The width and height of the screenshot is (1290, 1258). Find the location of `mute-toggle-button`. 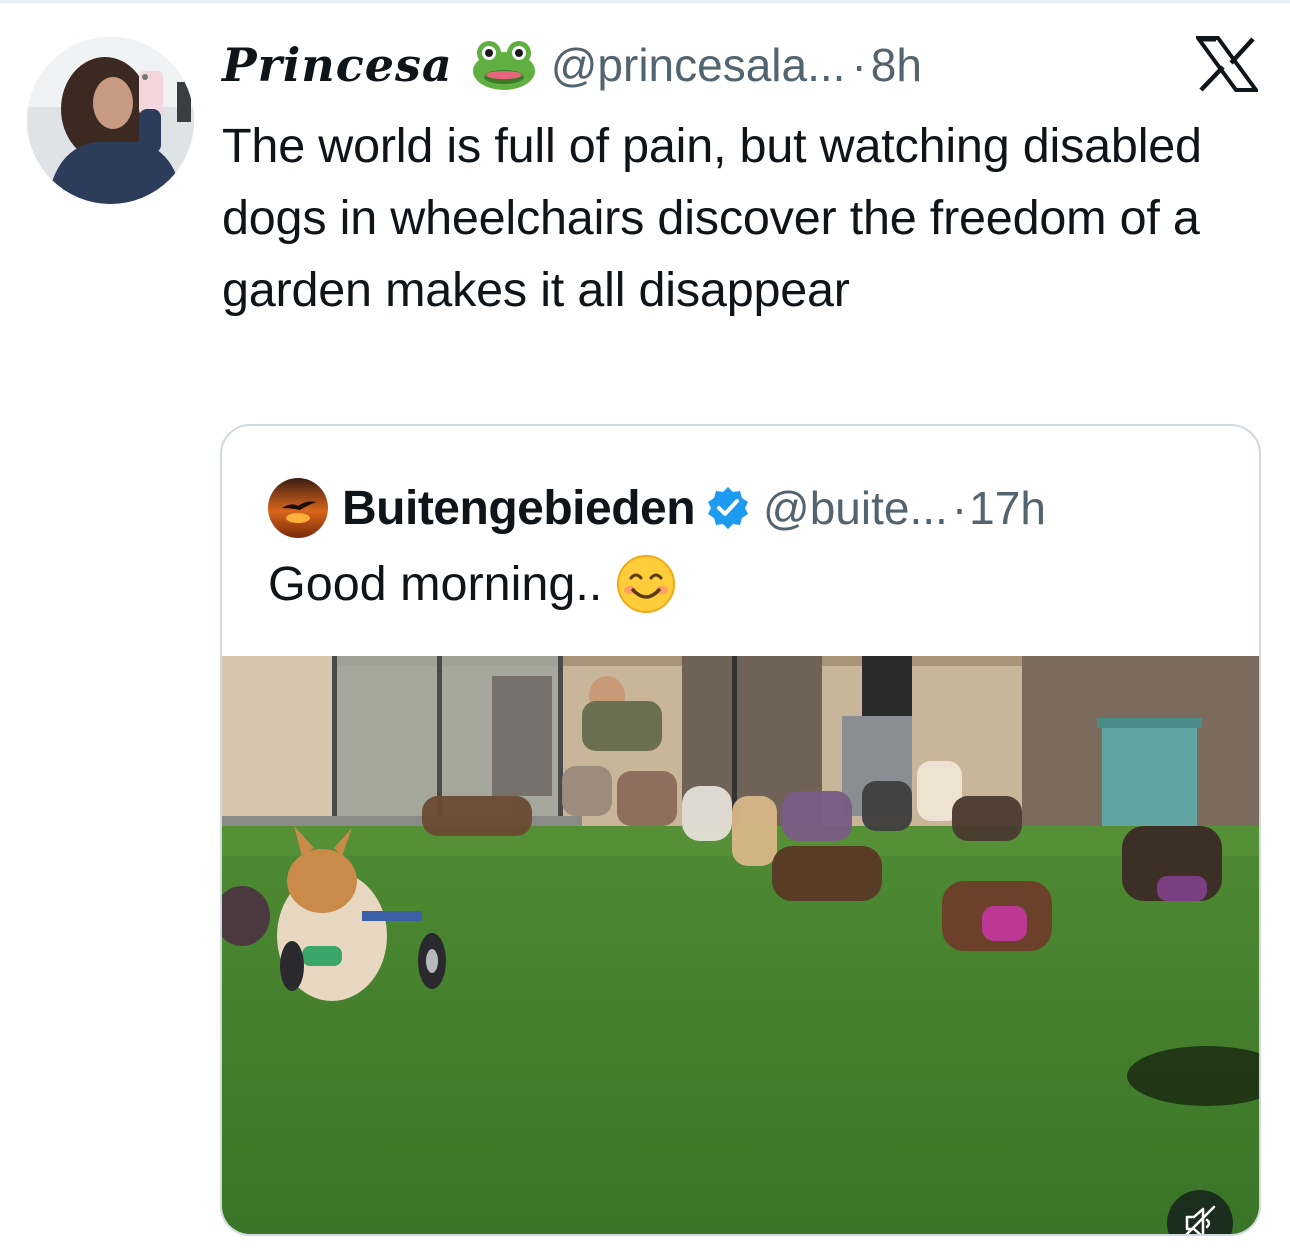

mute-toggle-button is located at coordinates (1200, 1212).